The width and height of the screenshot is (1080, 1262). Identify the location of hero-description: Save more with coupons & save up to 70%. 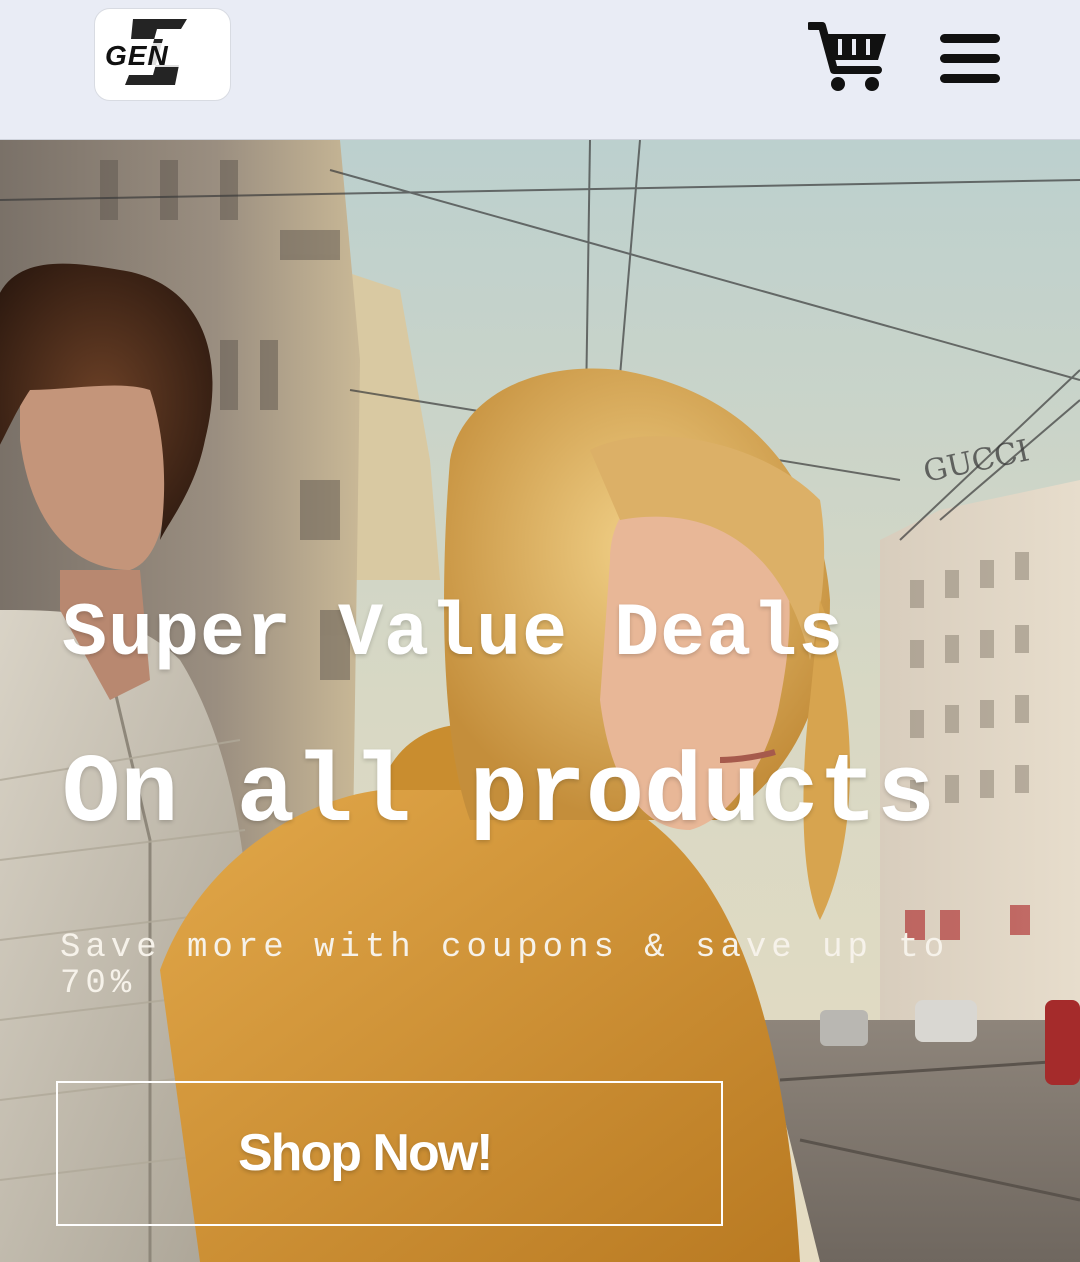
(505, 966).